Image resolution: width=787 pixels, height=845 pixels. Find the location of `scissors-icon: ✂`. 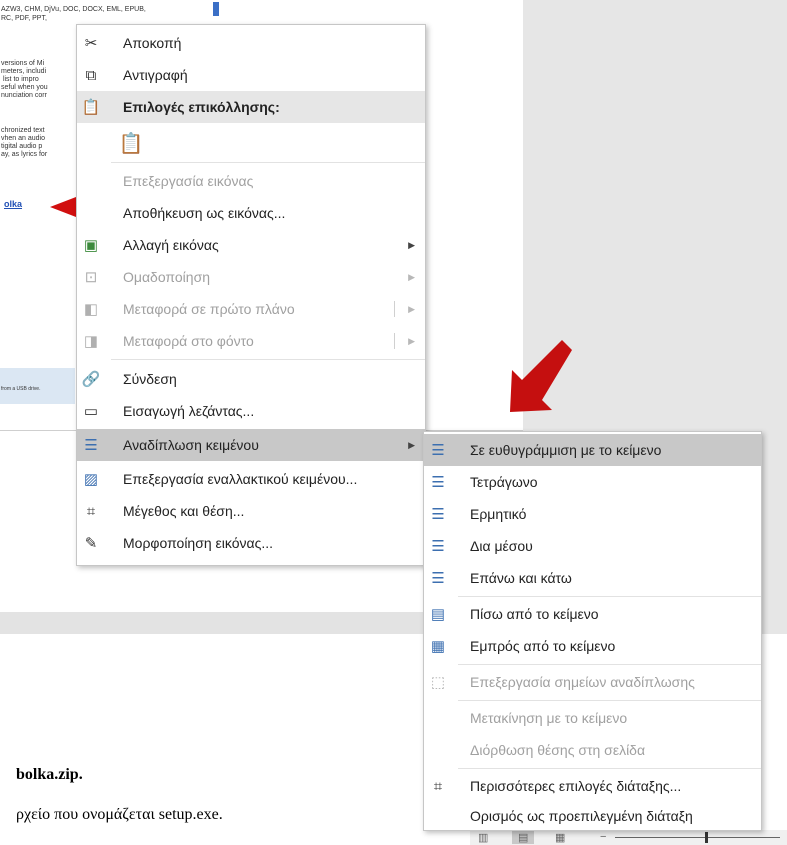

scissors-icon: ✂ is located at coordinates (91, 43).